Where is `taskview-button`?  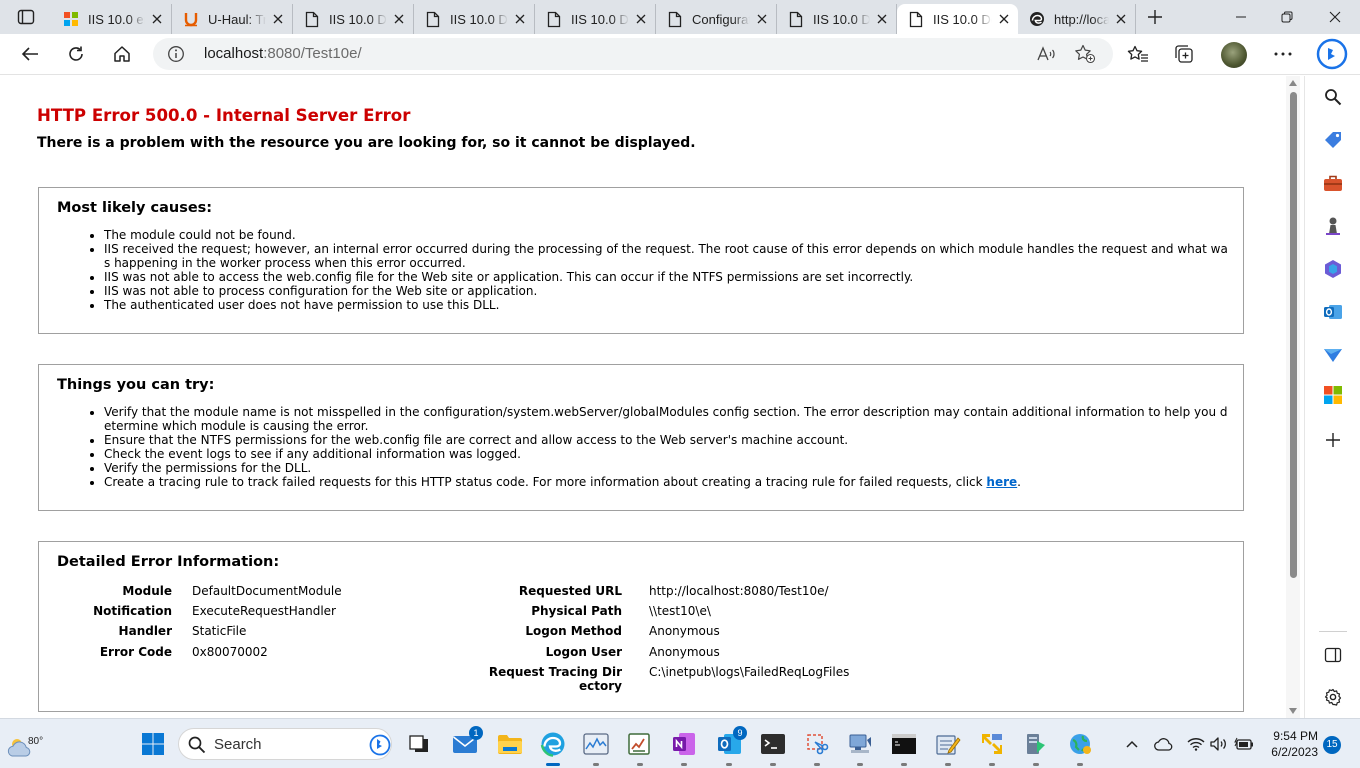 taskview-button is located at coordinates (419, 744).